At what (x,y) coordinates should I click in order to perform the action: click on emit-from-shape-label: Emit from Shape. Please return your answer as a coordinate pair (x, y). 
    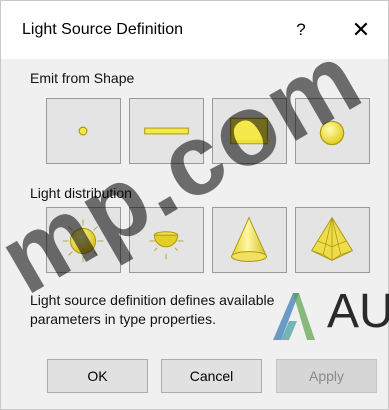
    Looking at the image, I should click on (82, 78).